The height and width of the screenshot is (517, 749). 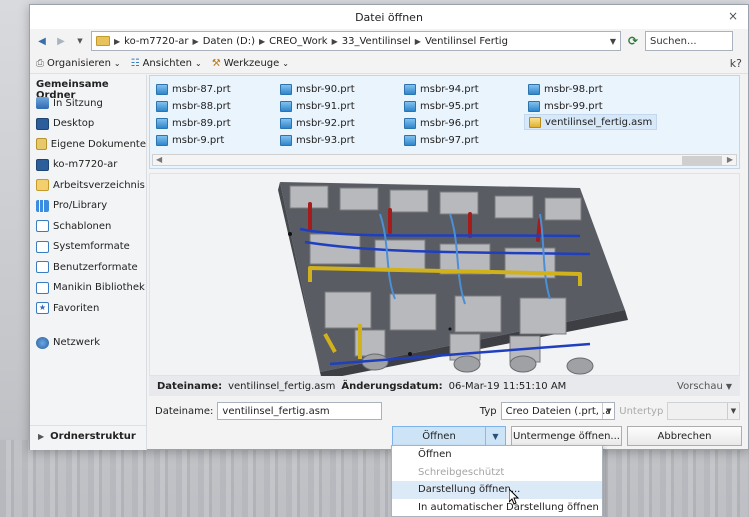 What do you see at coordinates (103, 41) in the screenshot?
I see `folder-icon` at bounding box center [103, 41].